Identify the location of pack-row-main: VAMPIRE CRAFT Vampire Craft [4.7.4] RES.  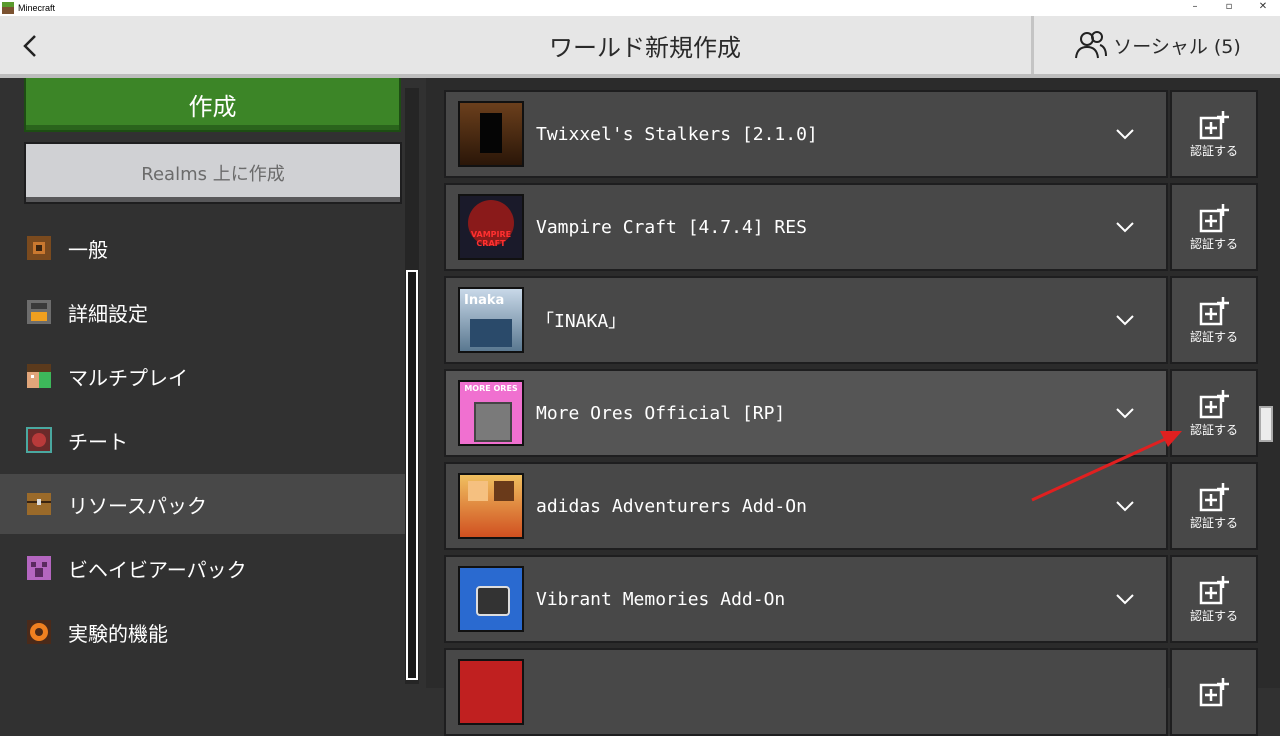
(806, 227).